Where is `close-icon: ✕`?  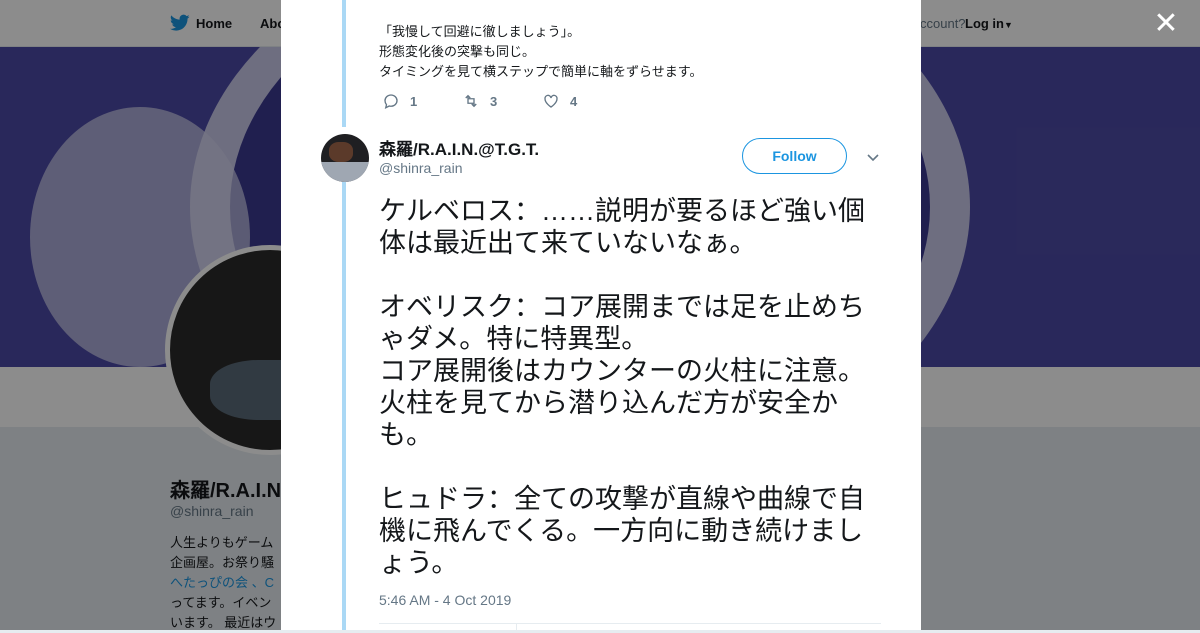 close-icon: ✕ is located at coordinates (1166, 24).